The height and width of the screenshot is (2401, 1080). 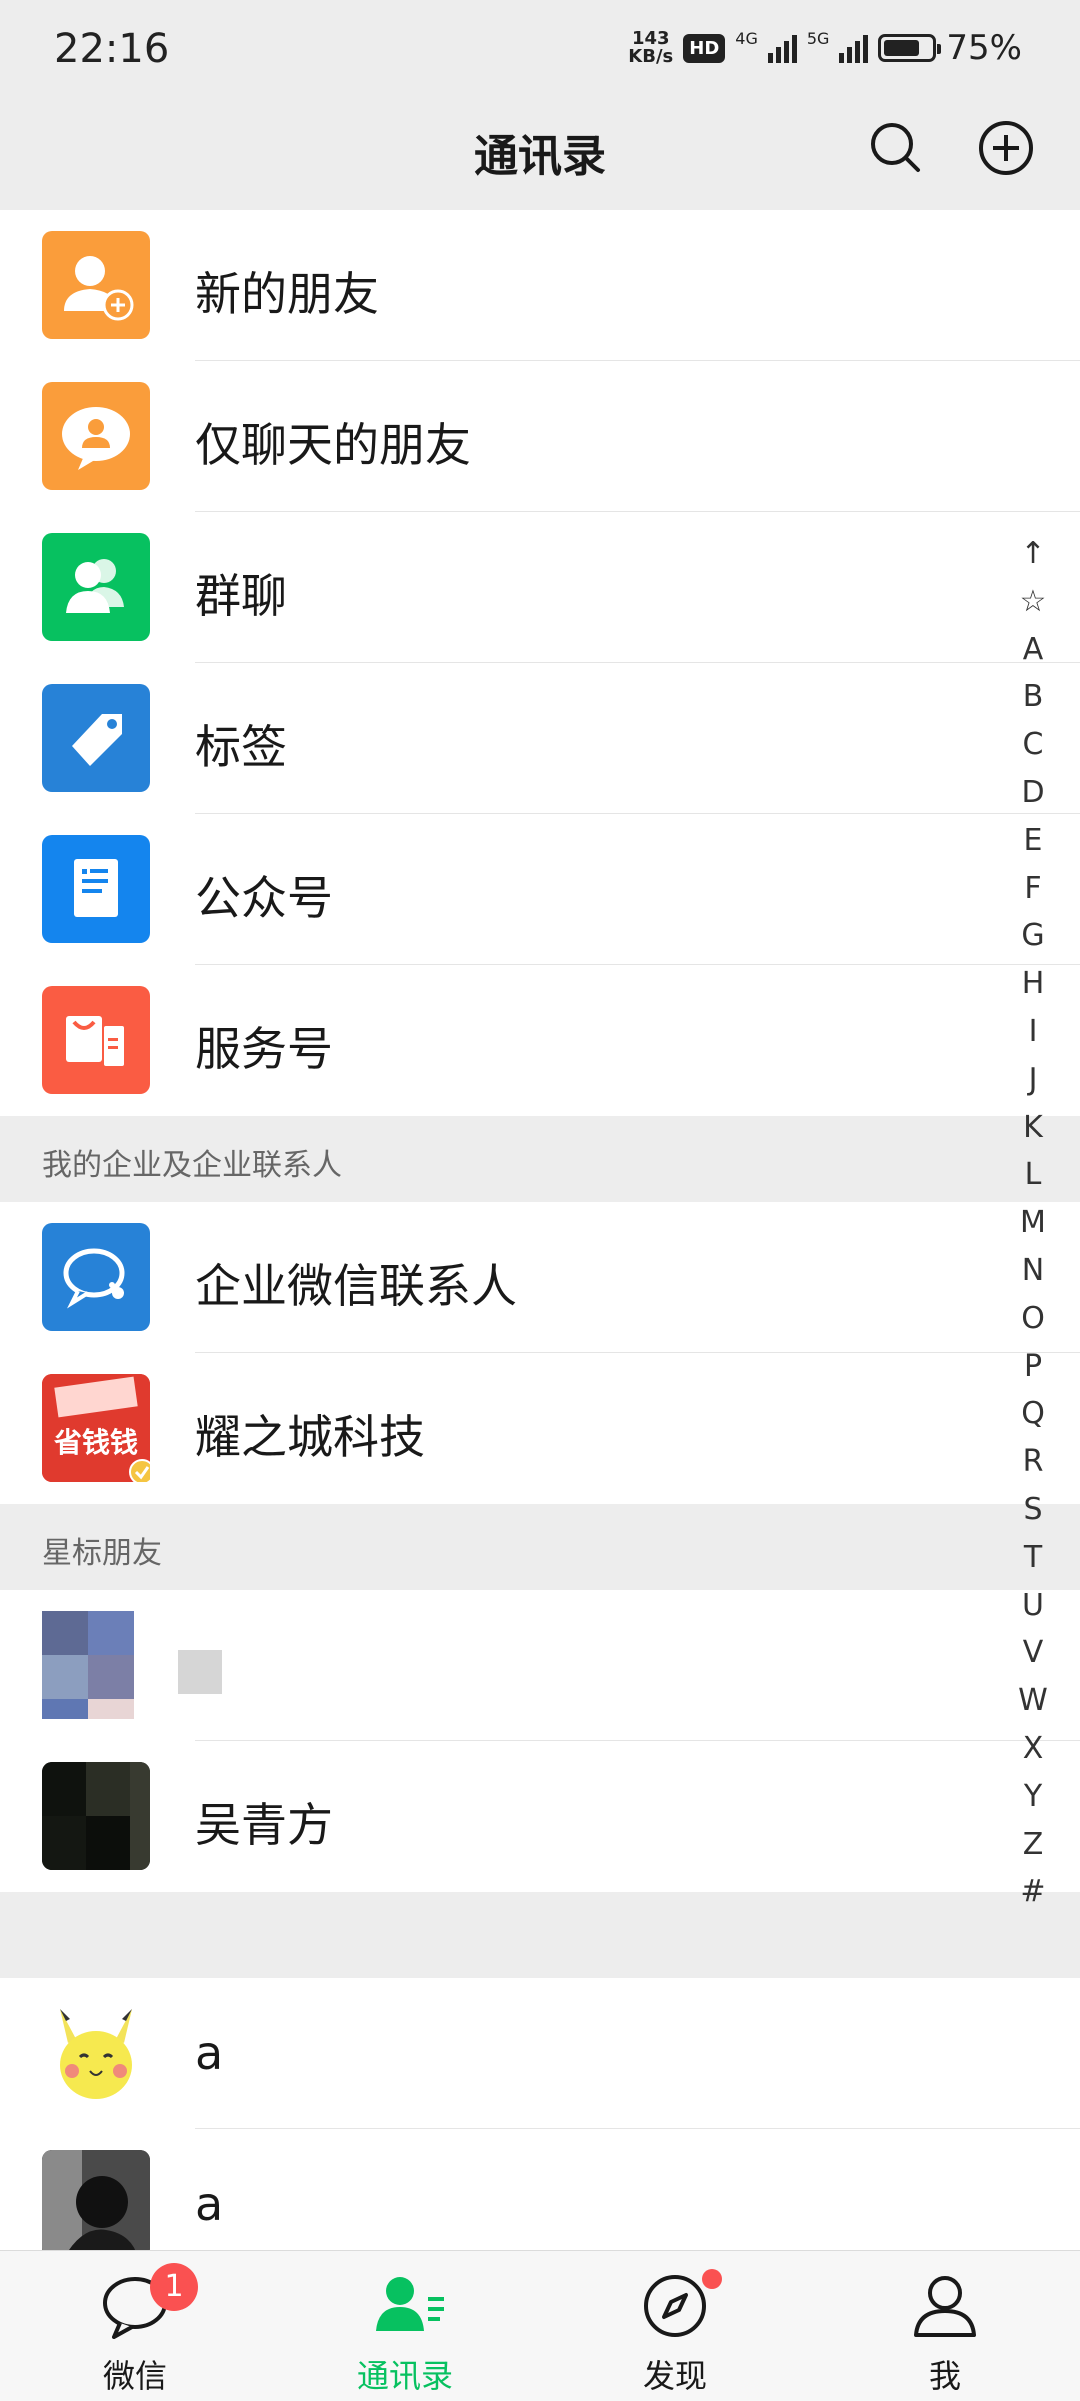 What do you see at coordinates (540, 1040) in the screenshot?
I see `service-accounts-row: 服务号` at bounding box center [540, 1040].